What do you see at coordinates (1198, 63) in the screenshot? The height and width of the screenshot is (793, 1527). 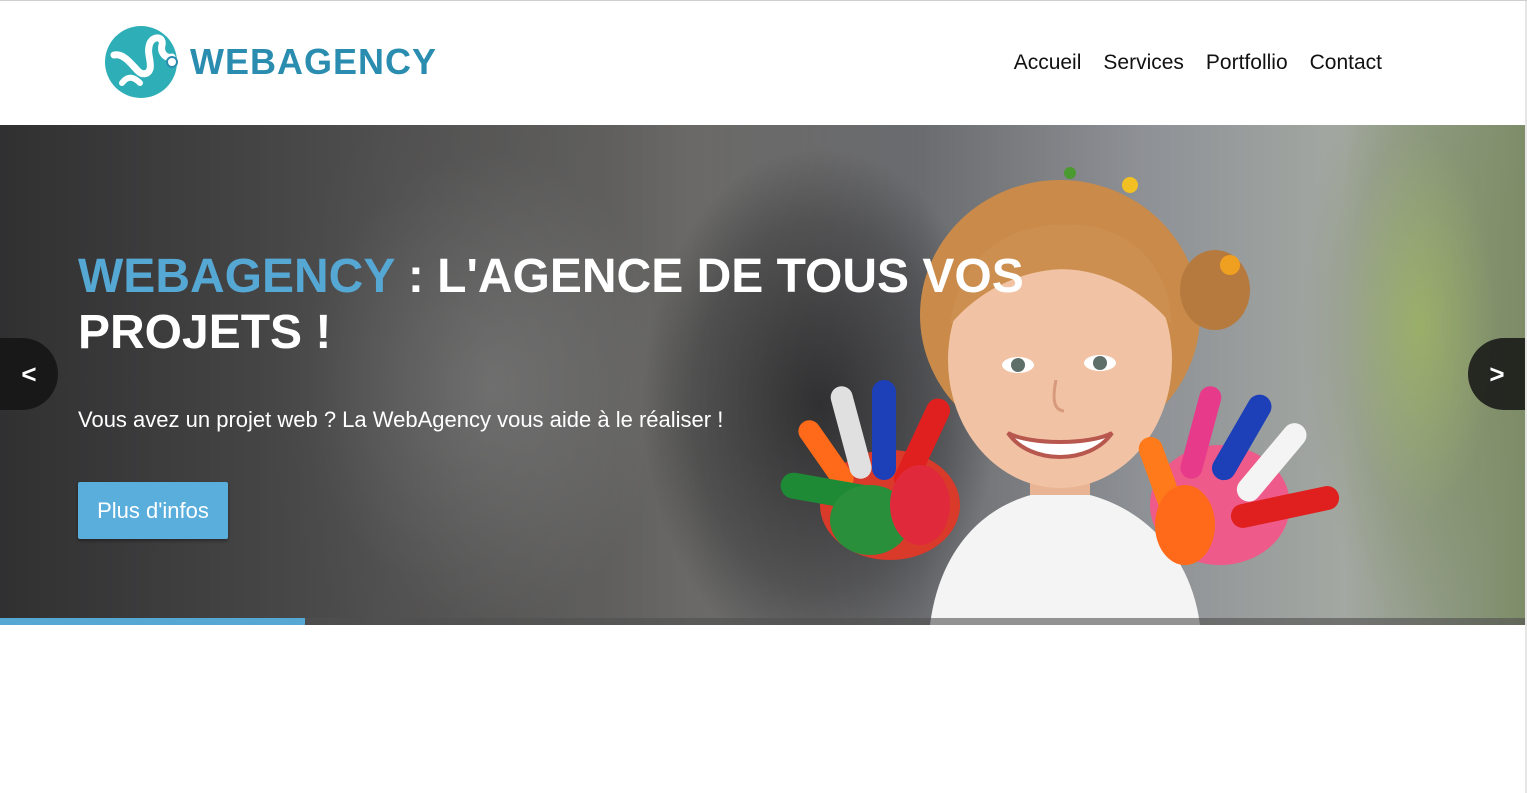 I see `main-nav: Accueil Services Portfollio Contact` at bounding box center [1198, 63].